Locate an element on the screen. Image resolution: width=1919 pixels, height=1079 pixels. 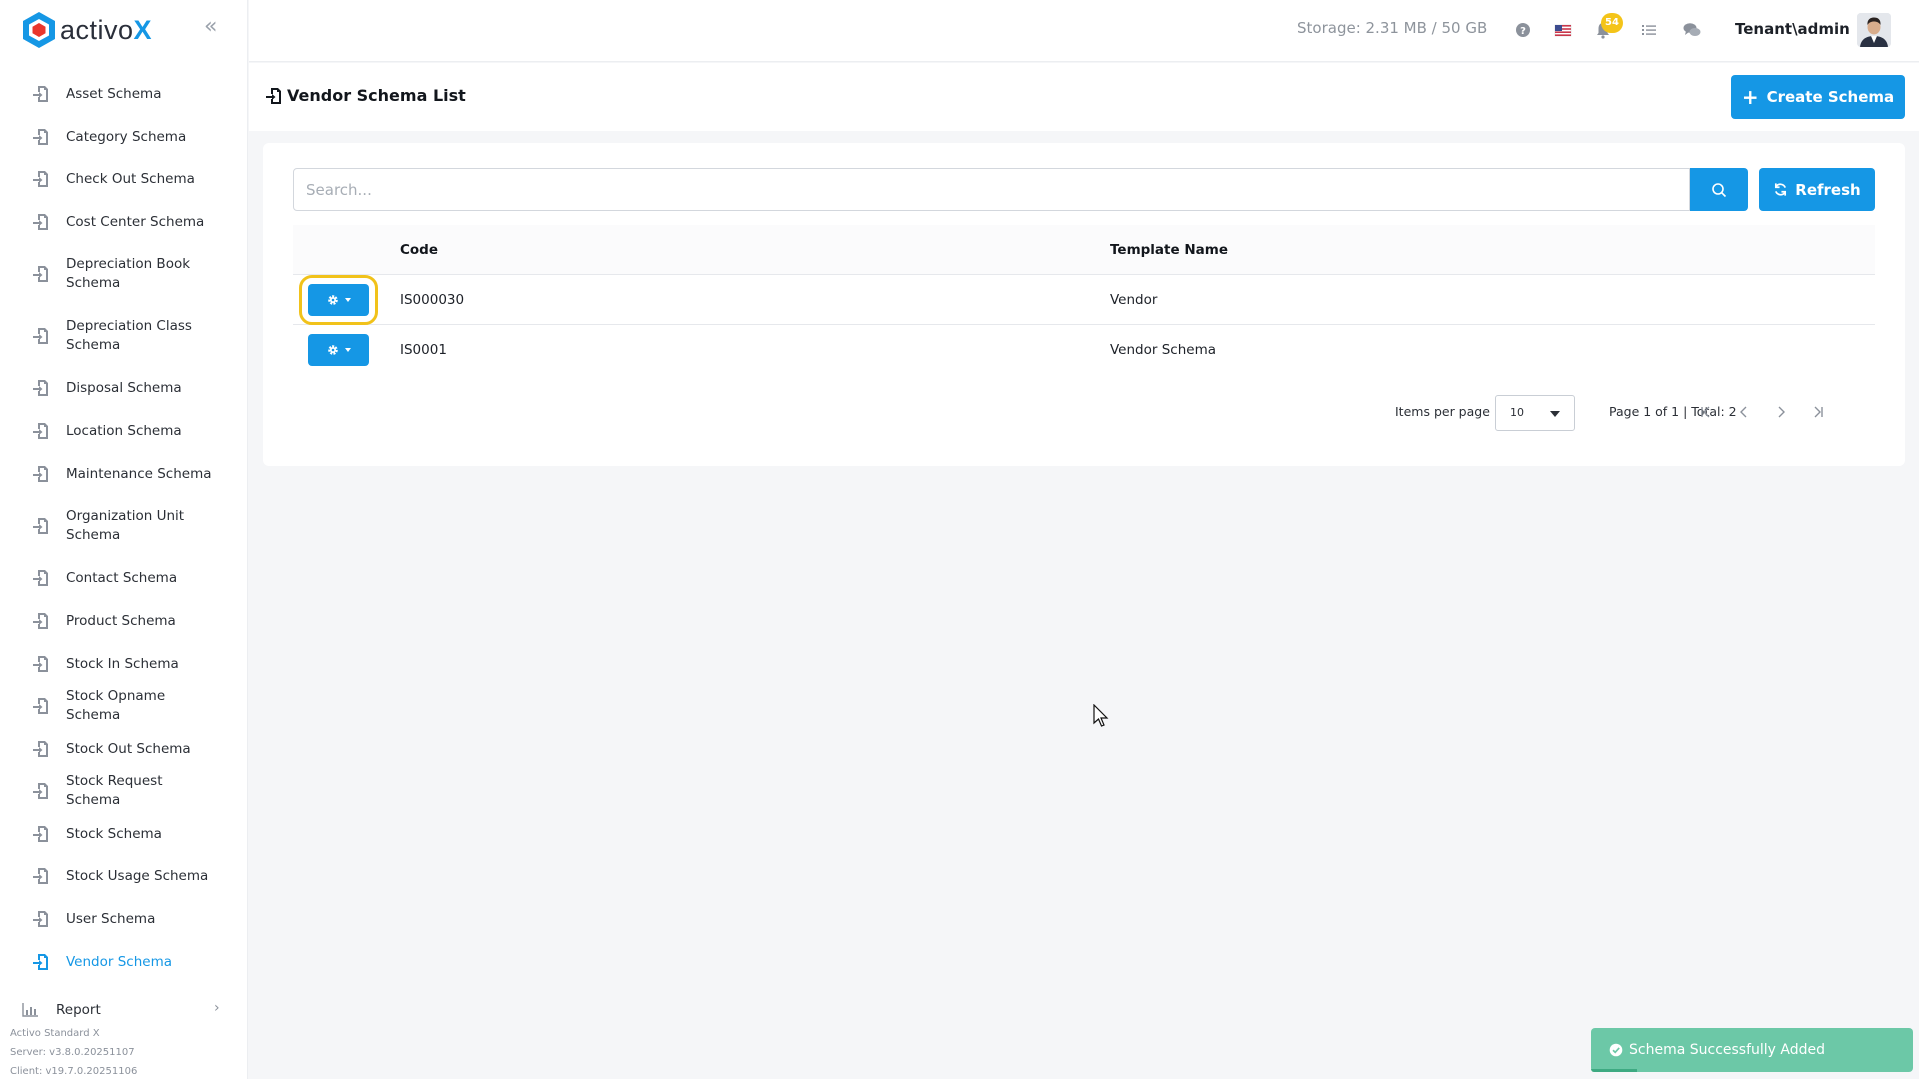
items-per-page-select: 10 is located at coordinates (1535, 413).